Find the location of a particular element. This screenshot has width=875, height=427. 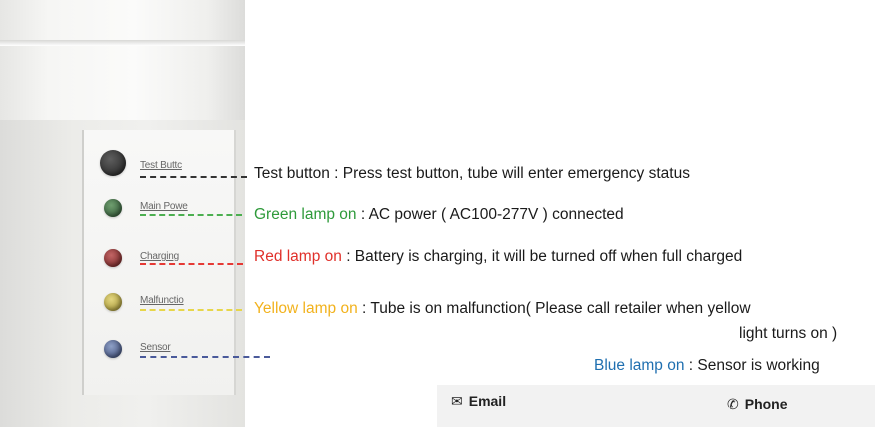

leader-line-charging is located at coordinates (191, 264).